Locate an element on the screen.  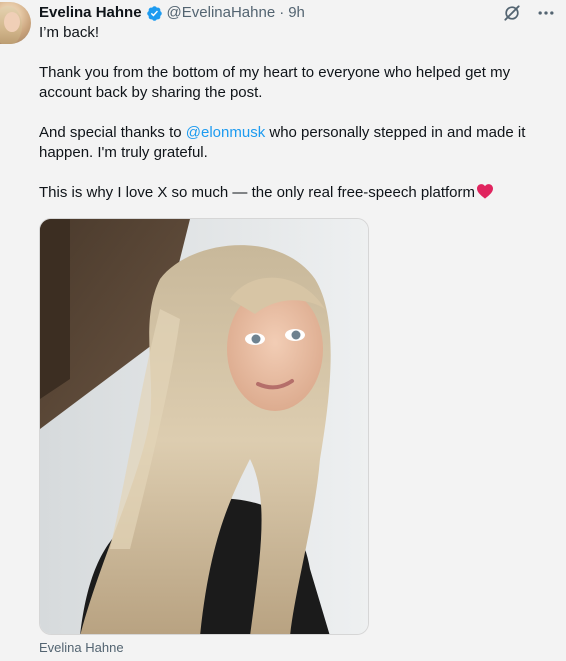
photo-caption: Evelina Hahne is located at coordinates (81, 647).